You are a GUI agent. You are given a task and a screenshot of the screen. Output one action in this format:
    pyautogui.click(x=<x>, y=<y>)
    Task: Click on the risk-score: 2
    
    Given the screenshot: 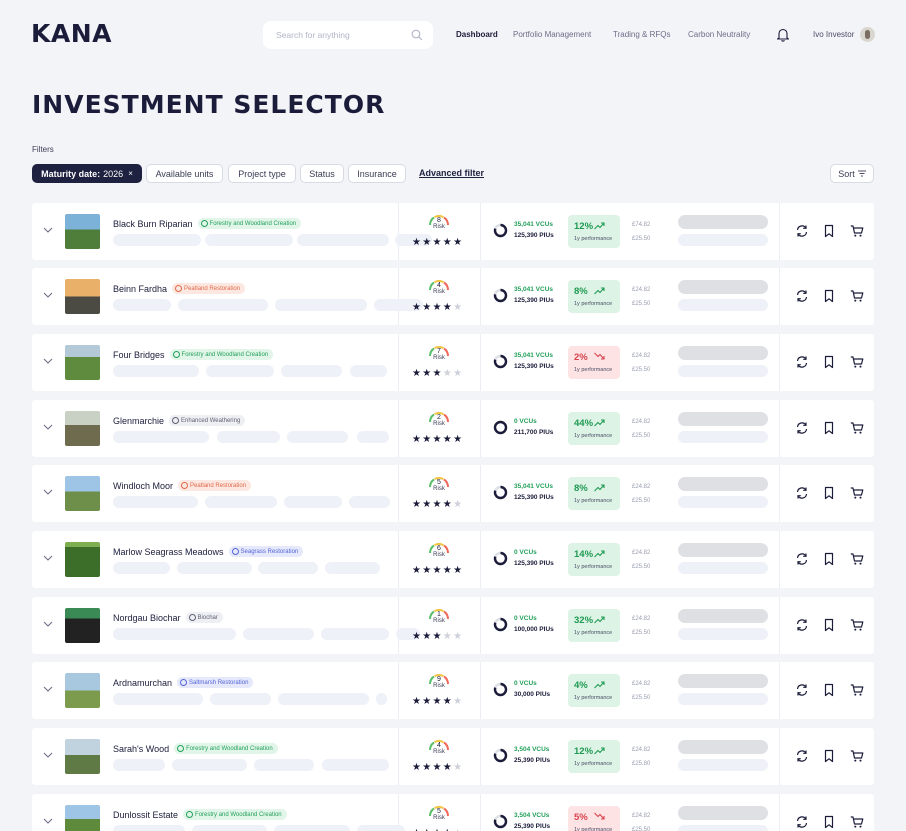 What is the action you would take?
    pyautogui.click(x=439, y=417)
    